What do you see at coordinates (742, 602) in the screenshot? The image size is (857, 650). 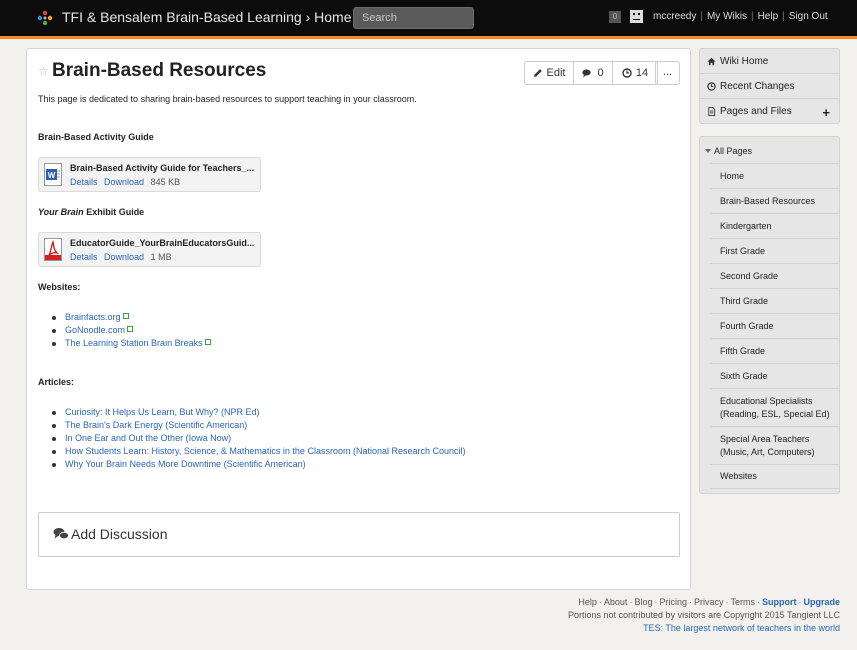 I see `footer-terms-link: Terms` at bounding box center [742, 602].